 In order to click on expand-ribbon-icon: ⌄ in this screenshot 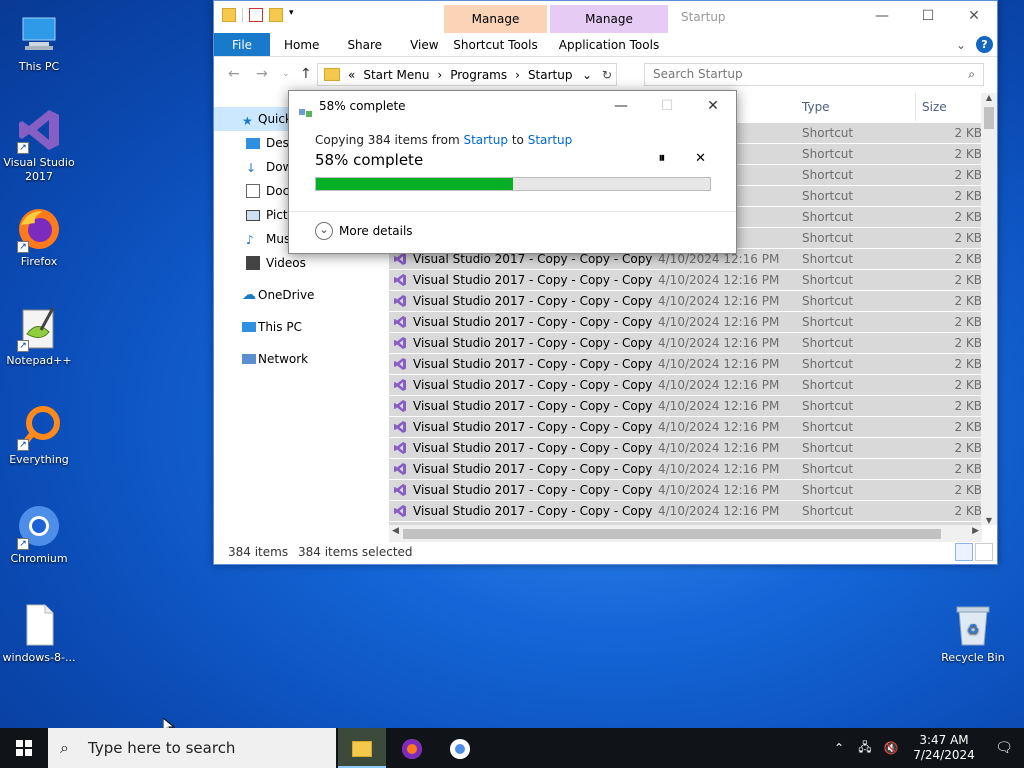, I will do `click(961, 45)`.